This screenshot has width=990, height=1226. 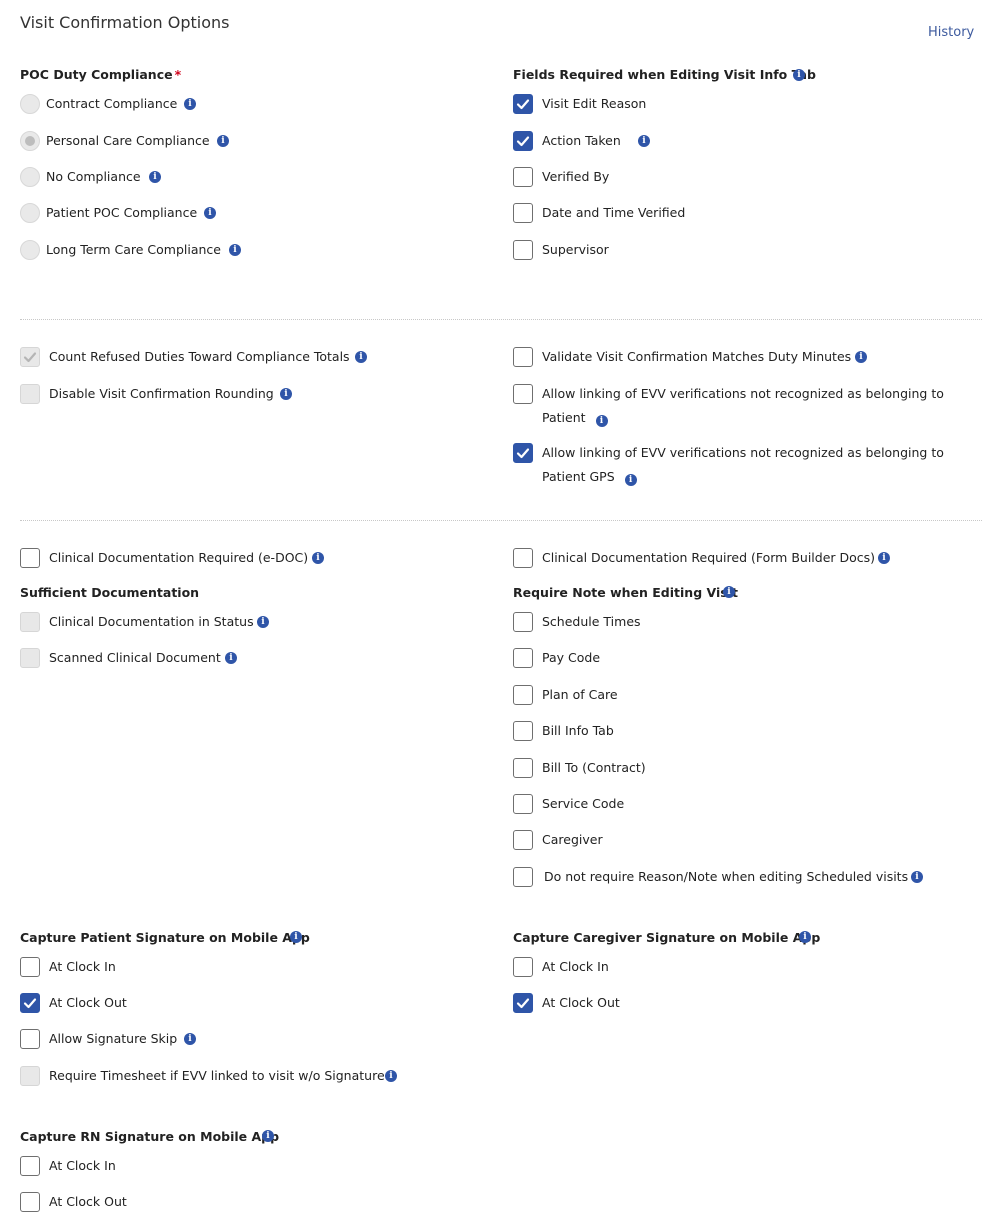 I want to click on checkbox-label-patient-sig-clock-in: At Clock In, so click(x=82, y=966).